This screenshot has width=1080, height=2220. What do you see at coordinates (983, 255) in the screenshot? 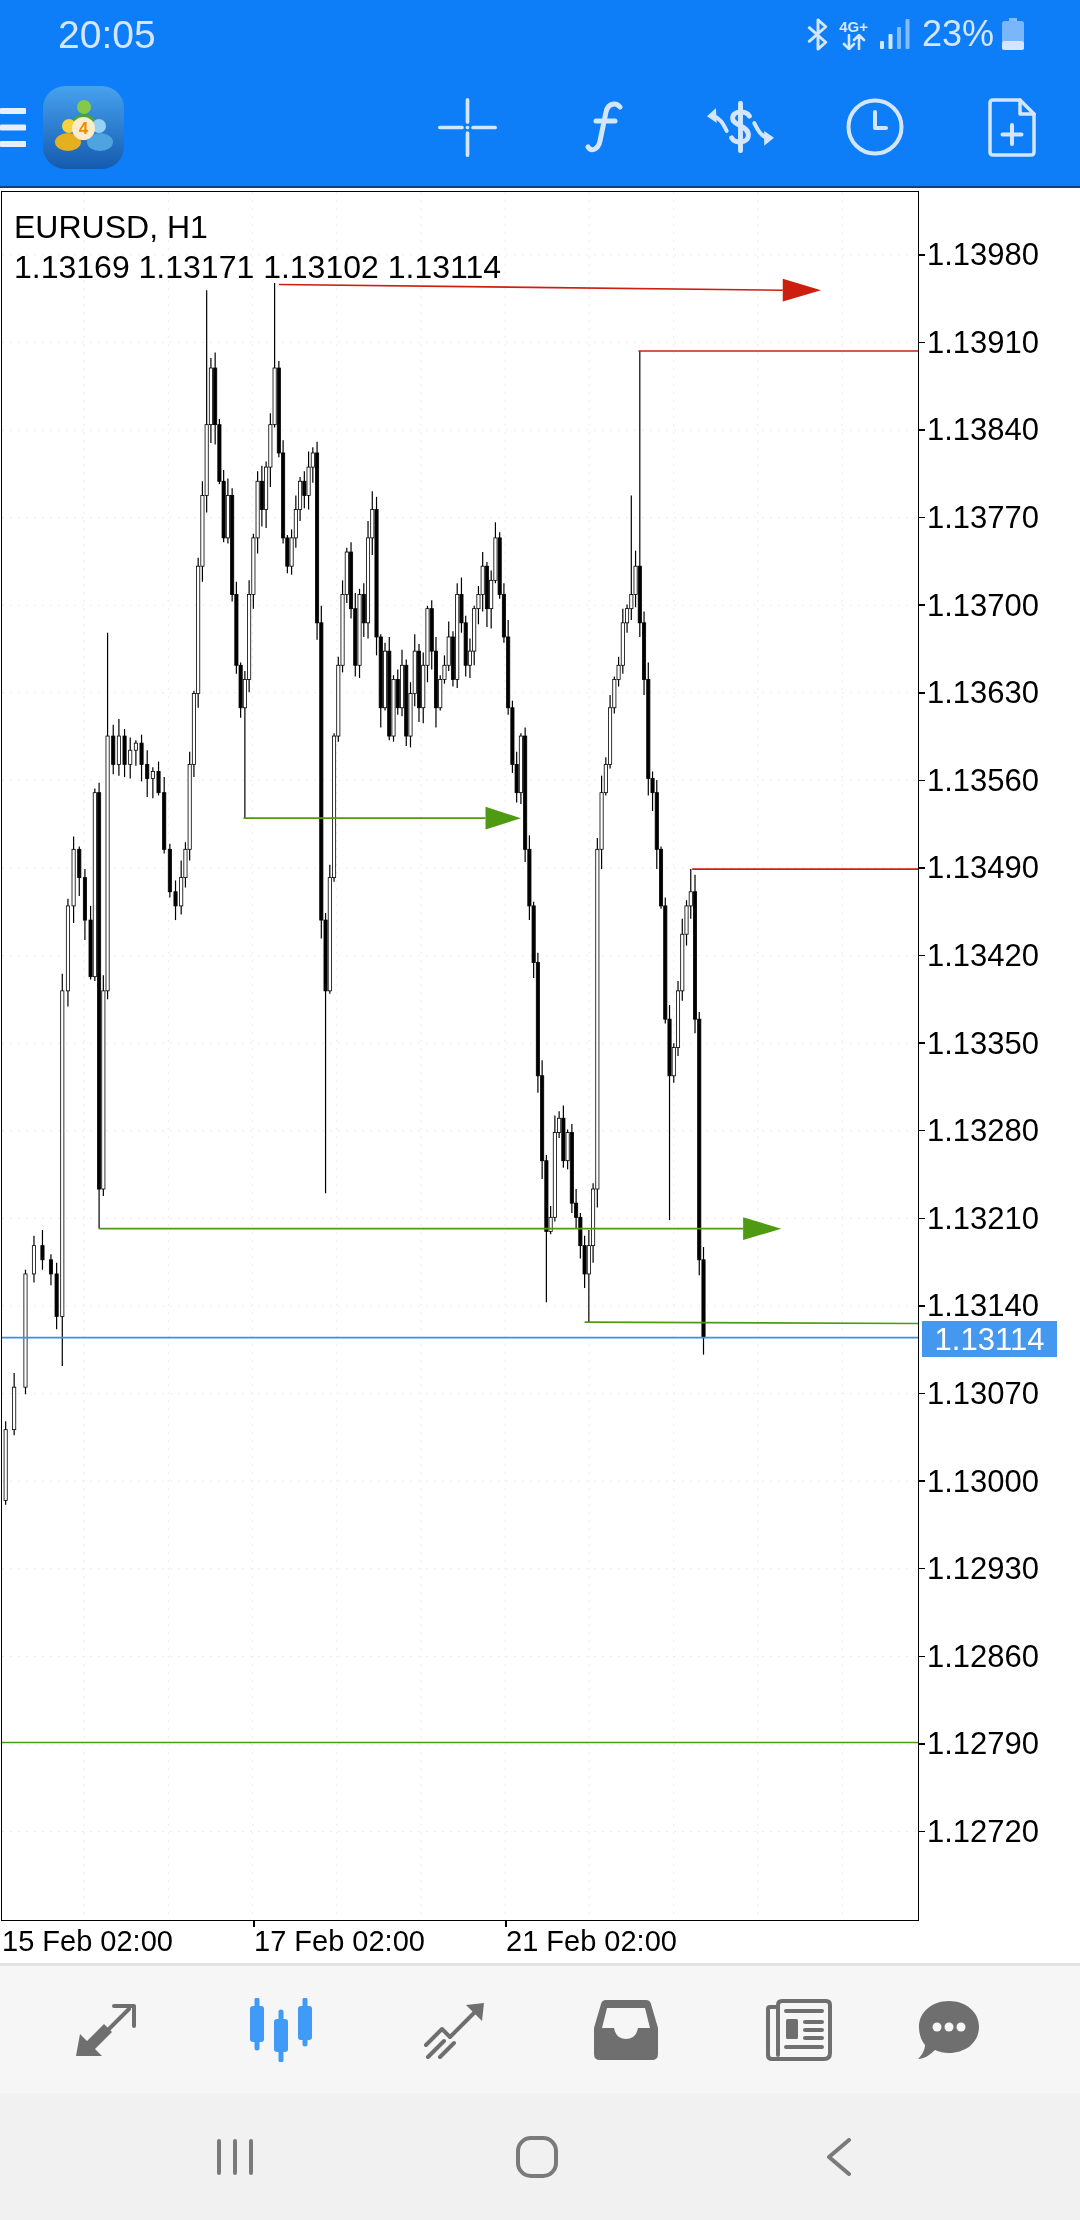
I see `price-label: 1.13980` at bounding box center [983, 255].